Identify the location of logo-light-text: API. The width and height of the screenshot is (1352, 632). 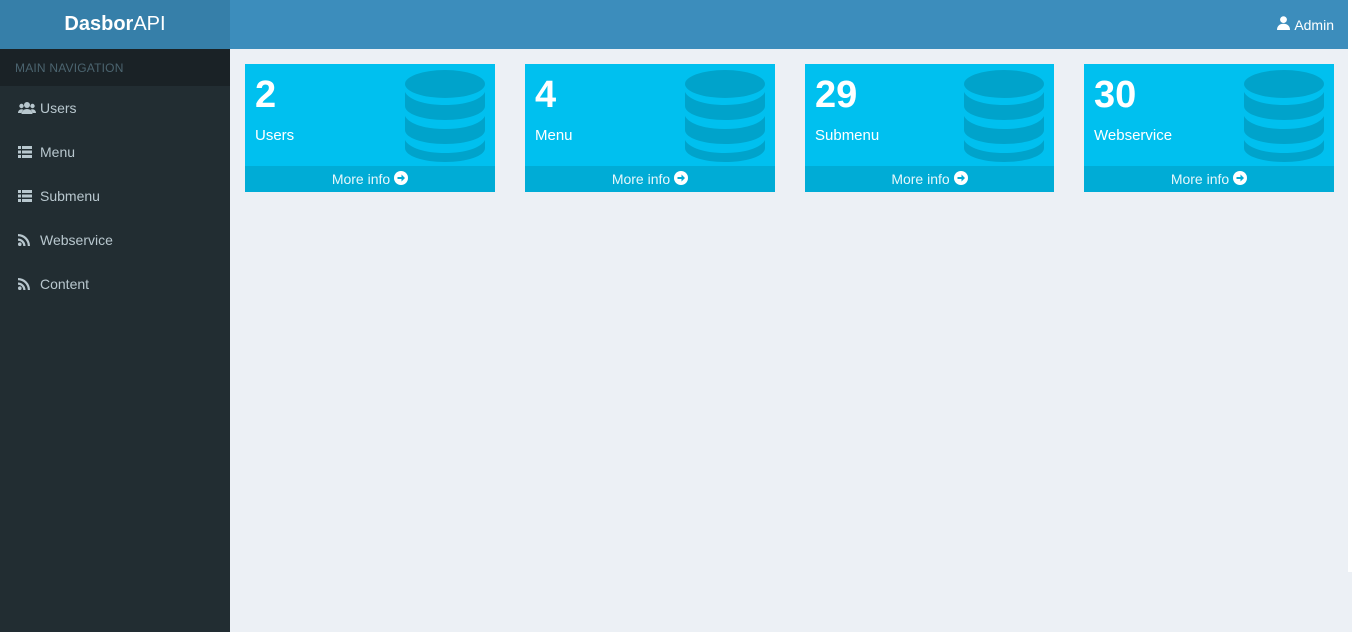
(149, 24).